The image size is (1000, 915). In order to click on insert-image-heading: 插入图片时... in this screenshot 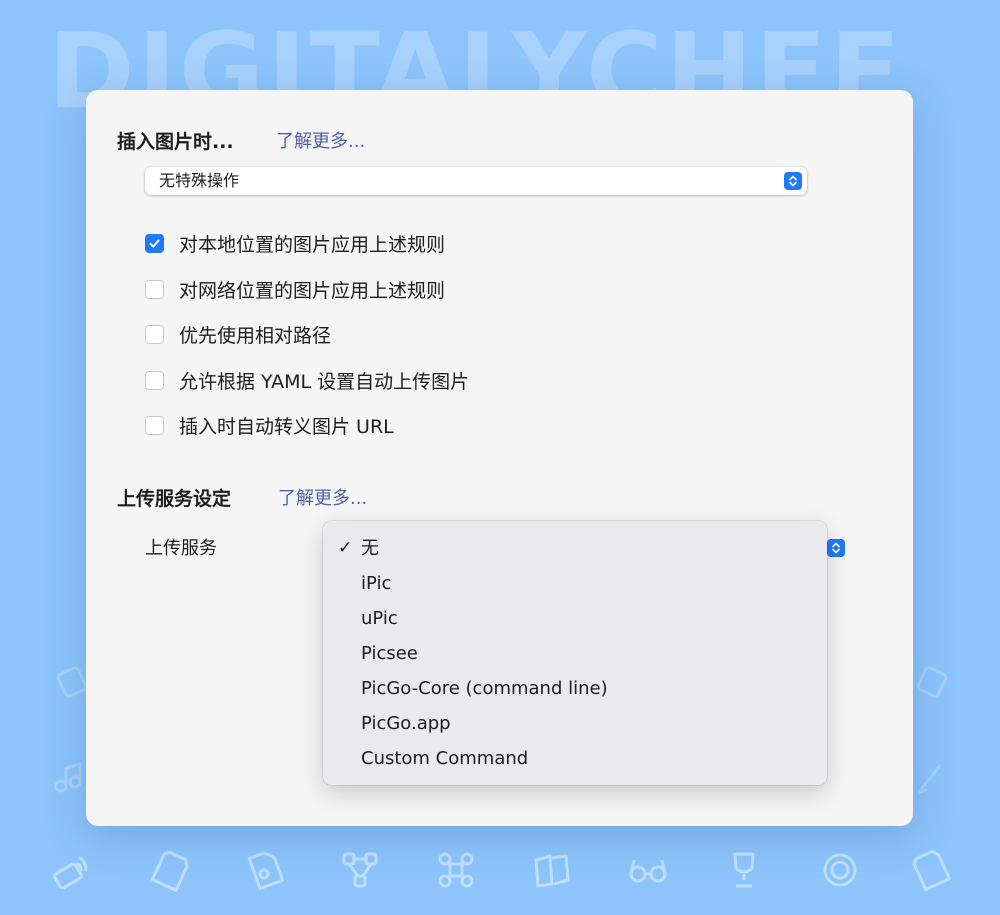, I will do `click(175, 142)`.